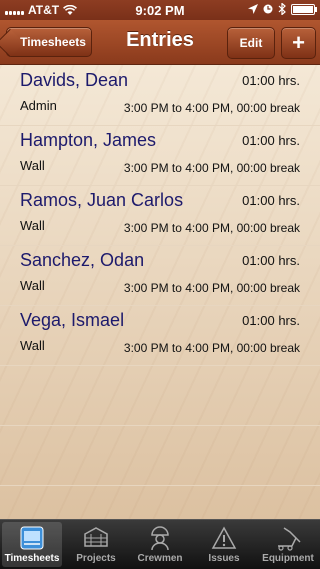  I want to click on location-arrow-icon, so click(253, 9).